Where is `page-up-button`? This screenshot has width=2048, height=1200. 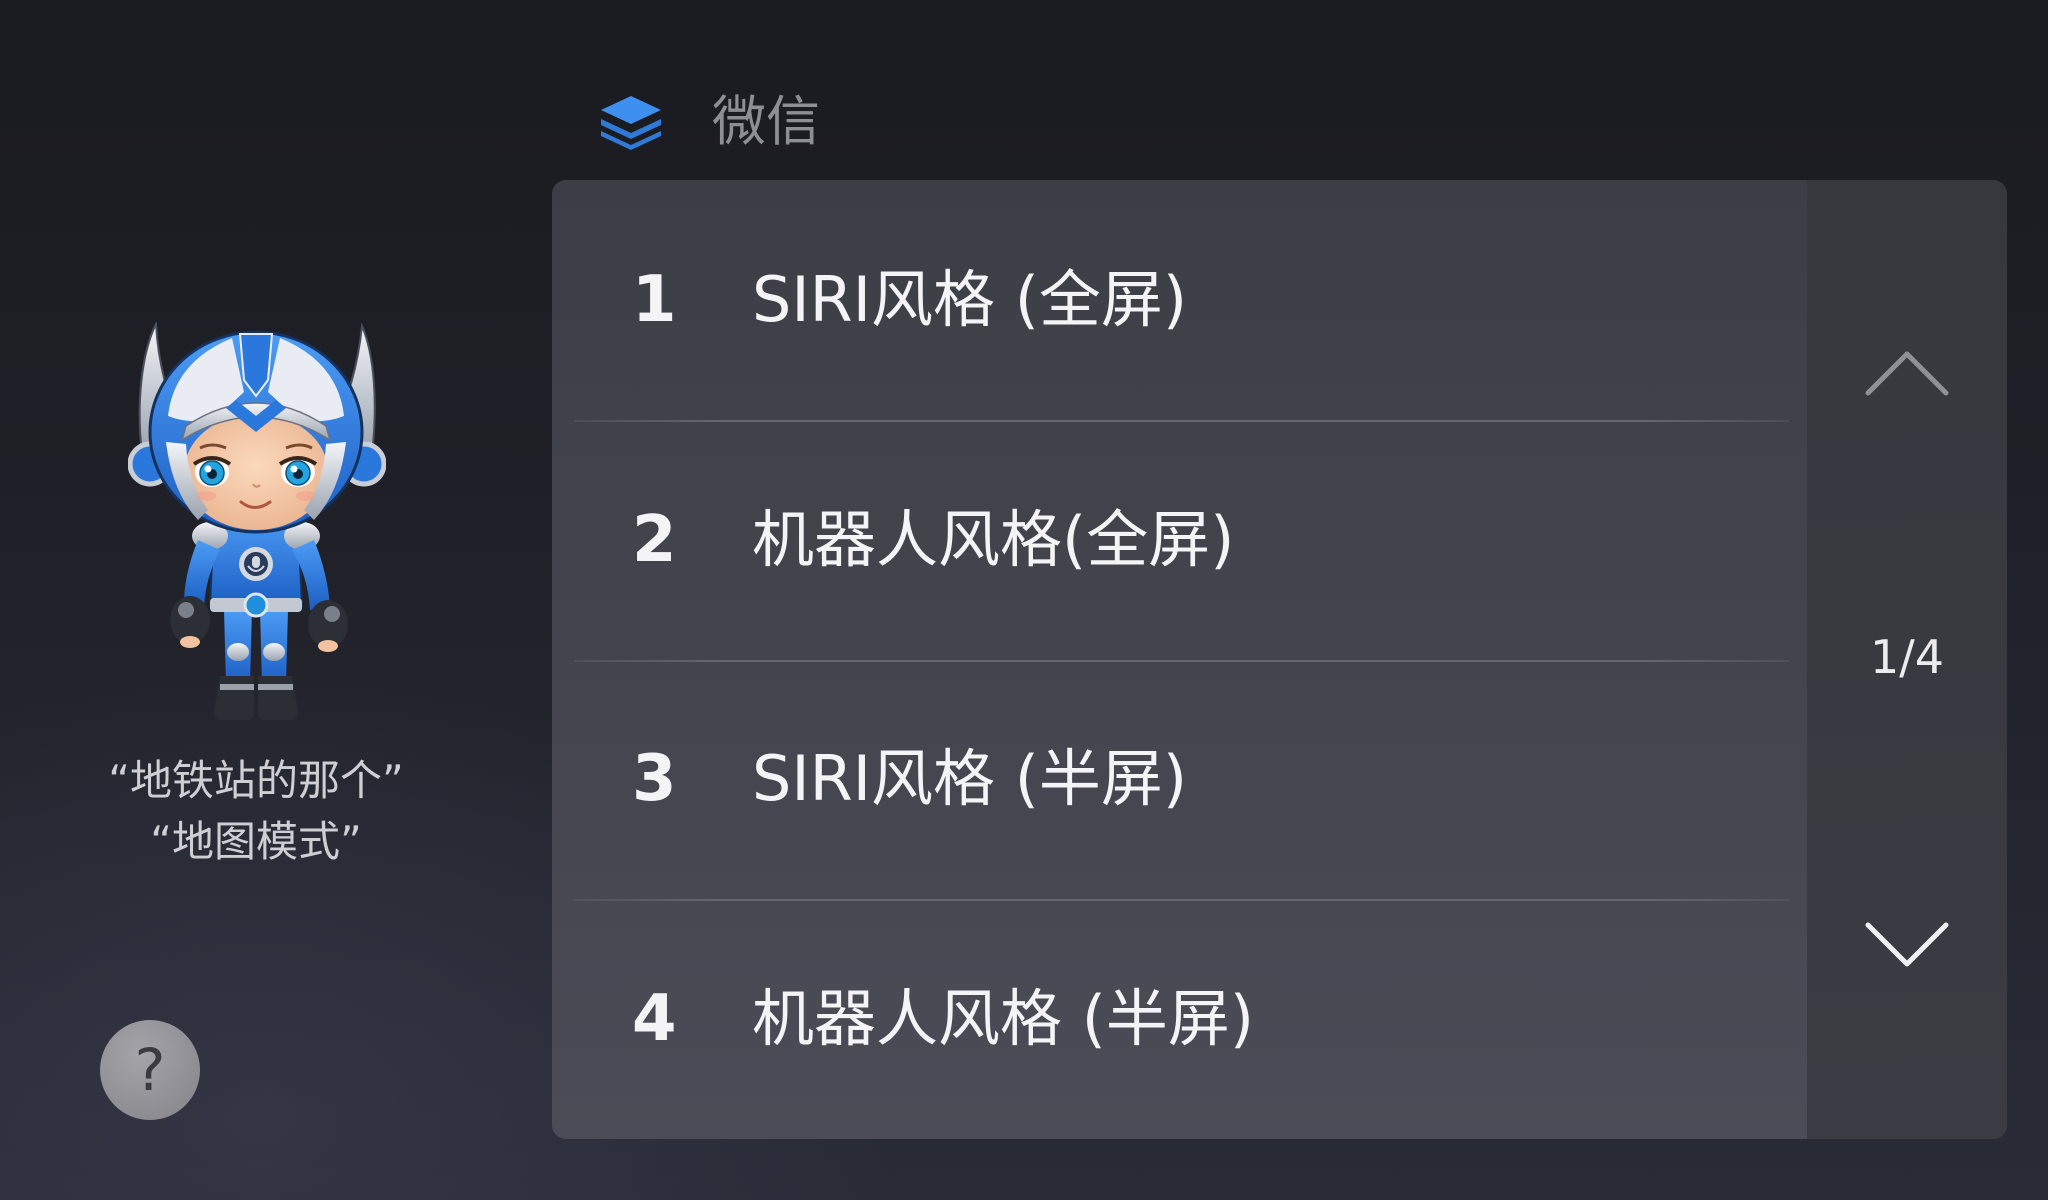
page-up-button is located at coordinates (1907, 375).